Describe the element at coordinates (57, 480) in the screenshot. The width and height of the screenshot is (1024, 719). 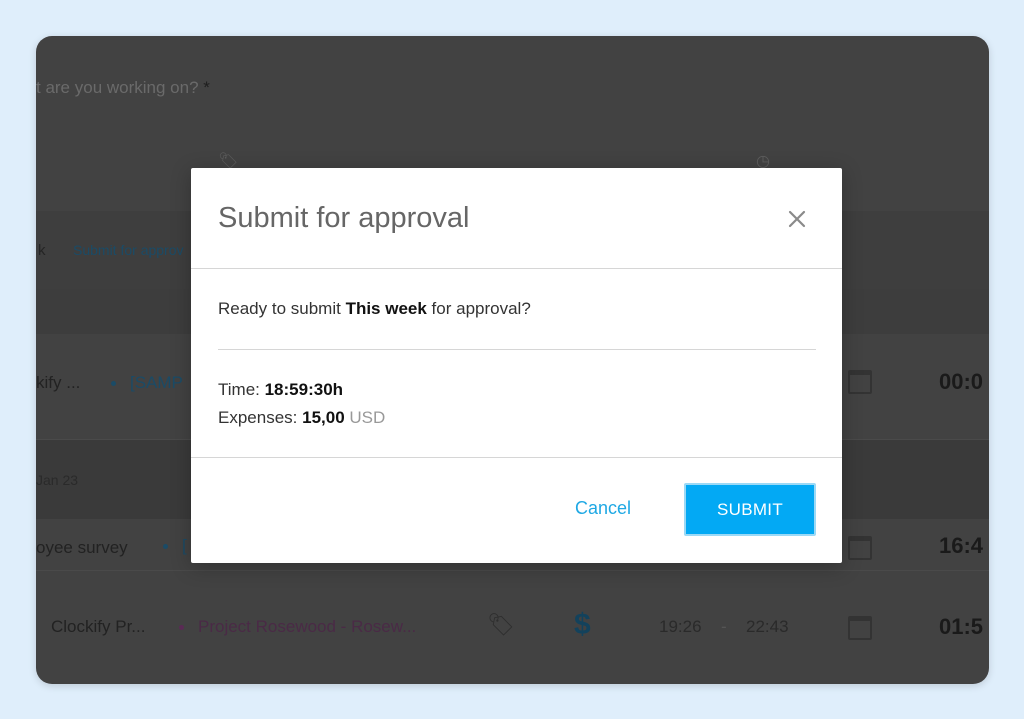
I see `date-group-label: Jan 23` at that location.